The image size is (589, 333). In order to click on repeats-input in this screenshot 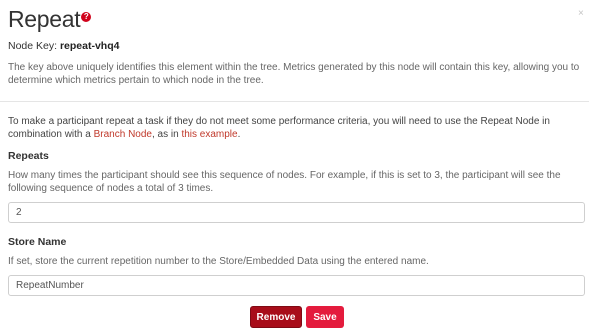, I will do `click(296, 212)`.